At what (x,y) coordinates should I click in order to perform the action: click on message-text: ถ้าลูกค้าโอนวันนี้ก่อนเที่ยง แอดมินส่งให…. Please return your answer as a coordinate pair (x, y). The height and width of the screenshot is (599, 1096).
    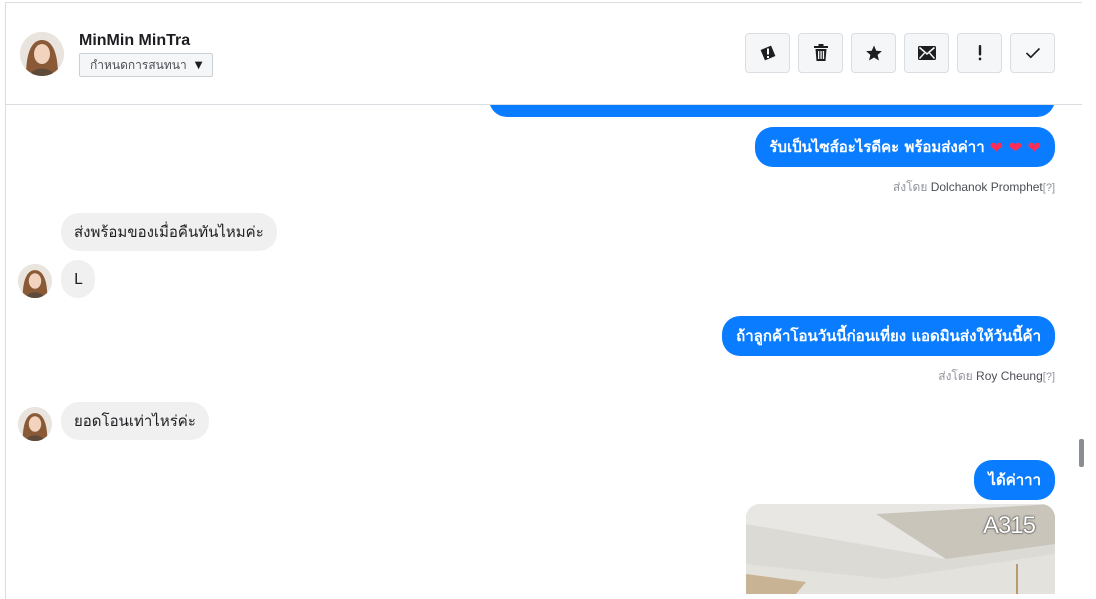
    Looking at the image, I should click on (888, 336).